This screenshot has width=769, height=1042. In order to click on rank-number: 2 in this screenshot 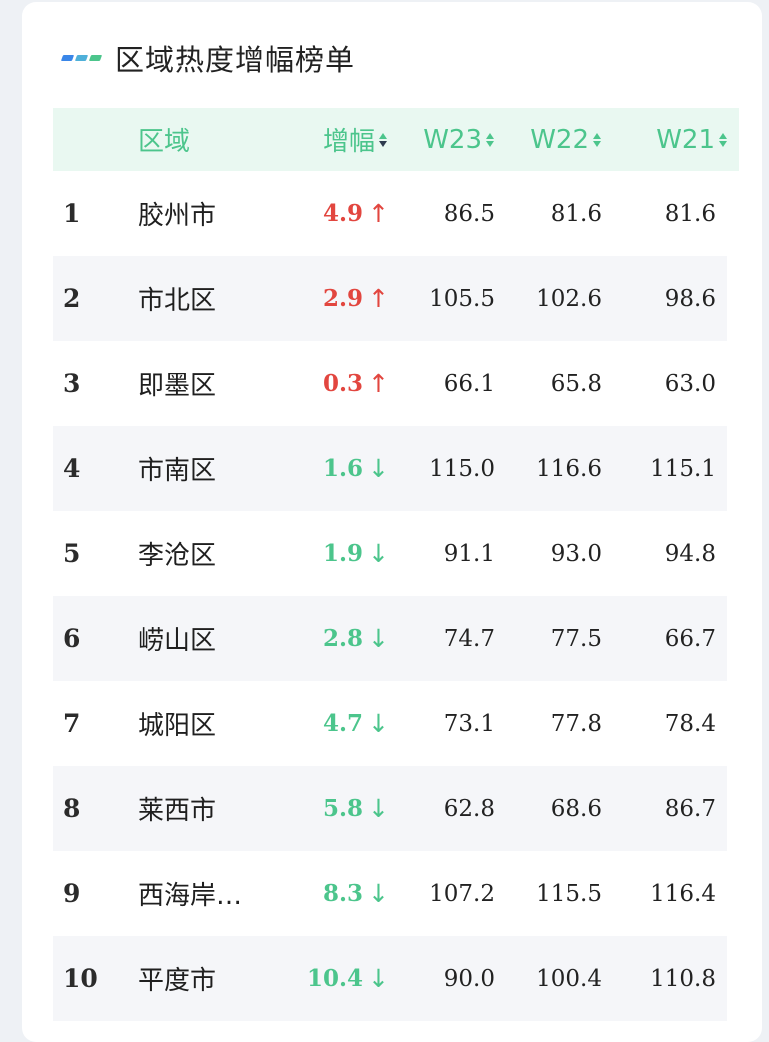, I will do `click(72, 298)`.